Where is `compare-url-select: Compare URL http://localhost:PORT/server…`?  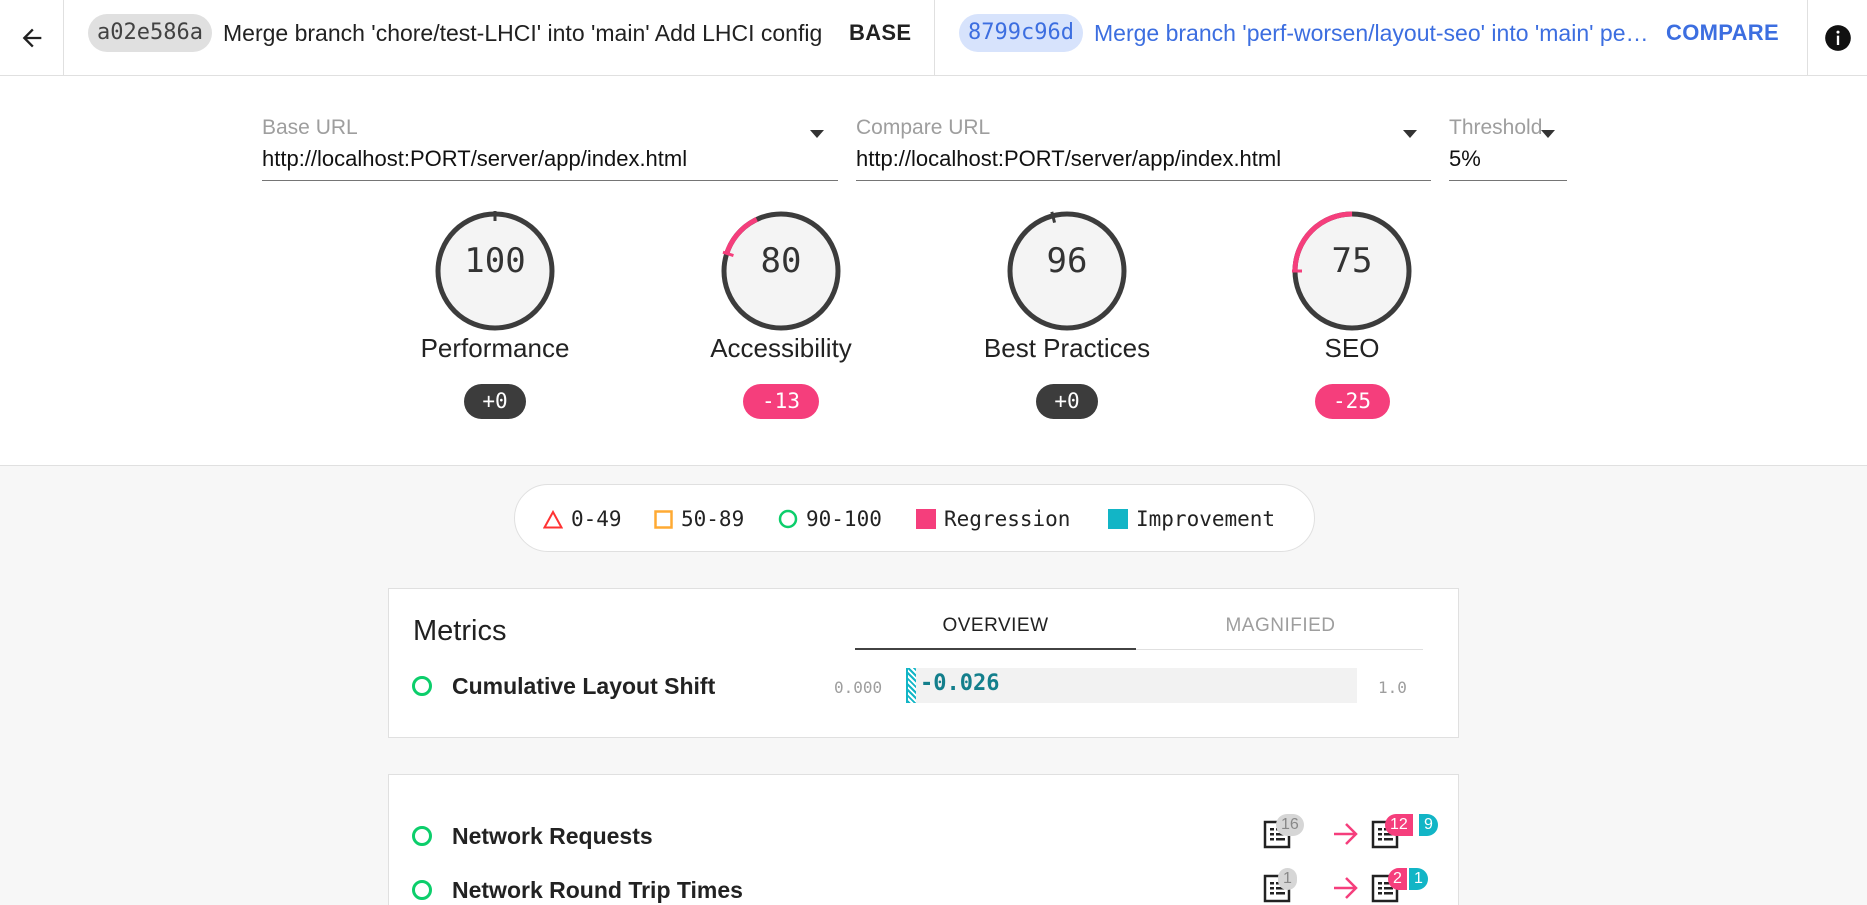
compare-url-select: Compare URL http://localhost:PORT/server… is located at coordinates (1143, 148).